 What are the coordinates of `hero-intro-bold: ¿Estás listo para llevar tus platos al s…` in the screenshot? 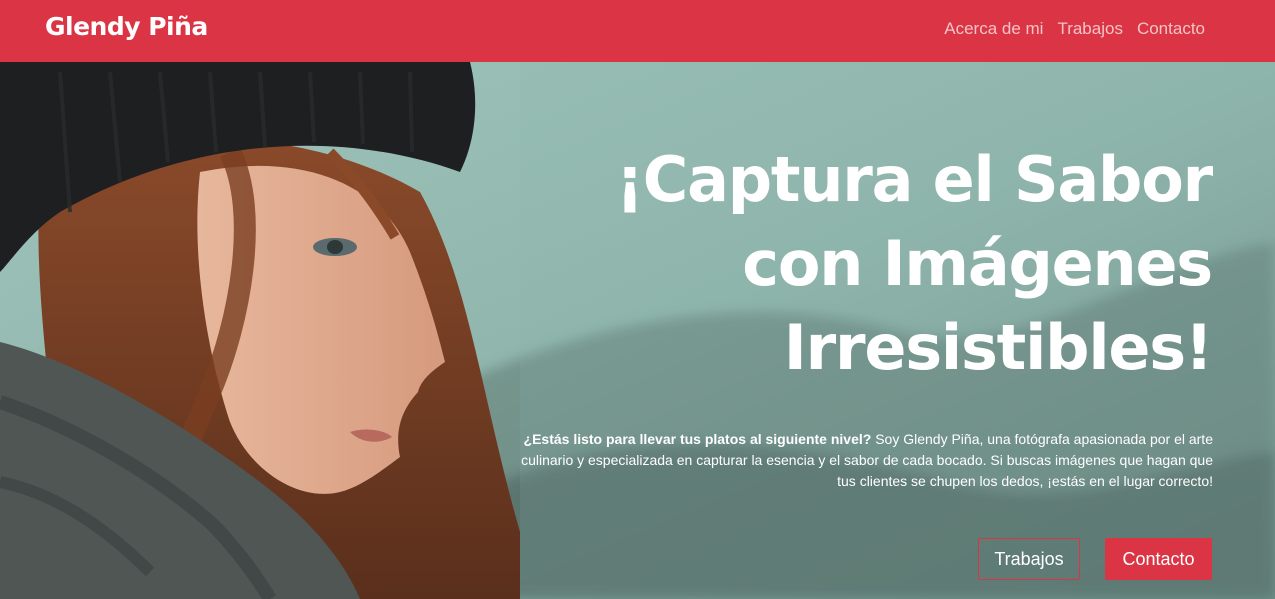 It's located at (697, 439).